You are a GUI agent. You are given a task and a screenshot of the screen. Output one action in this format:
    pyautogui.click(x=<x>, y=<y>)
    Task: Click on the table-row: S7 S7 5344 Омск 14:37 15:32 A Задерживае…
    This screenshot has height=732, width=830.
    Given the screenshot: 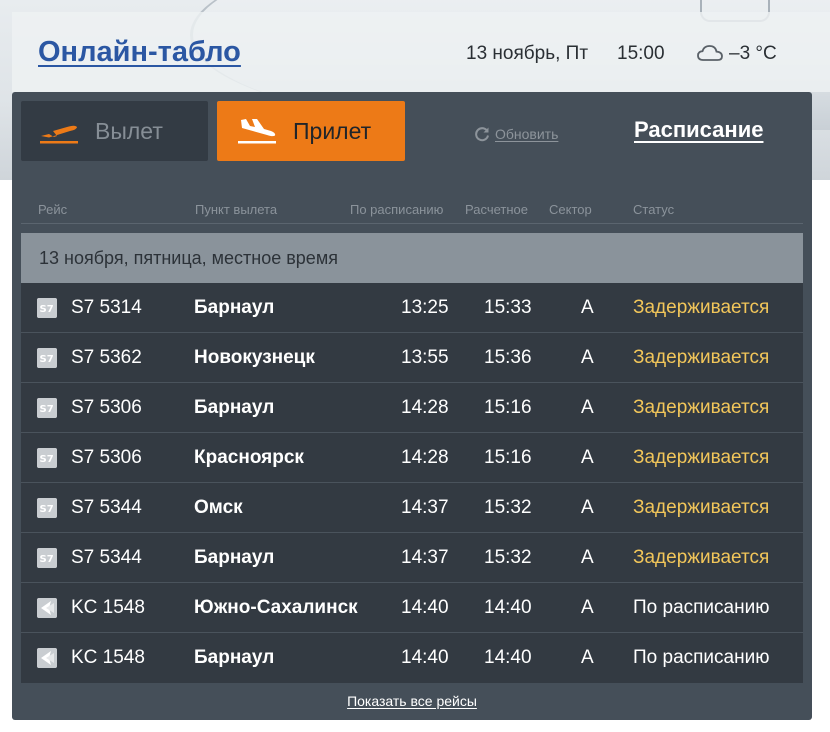 What is the action you would take?
    pyautogui.click(x=412, y=508)
    